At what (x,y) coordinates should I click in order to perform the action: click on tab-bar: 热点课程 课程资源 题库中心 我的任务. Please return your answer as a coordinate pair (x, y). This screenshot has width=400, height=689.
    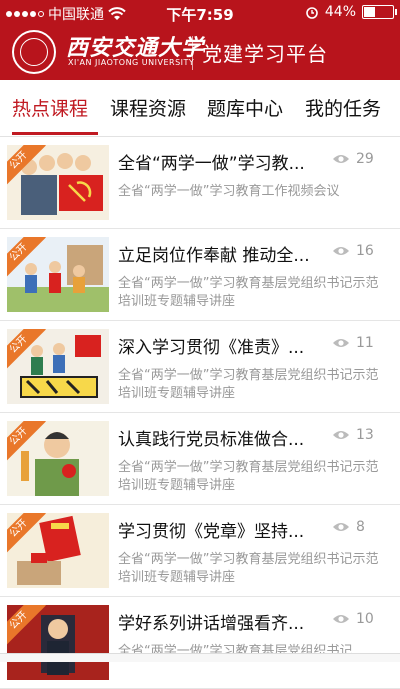
    Looking at the image, I should click on (200, 108).